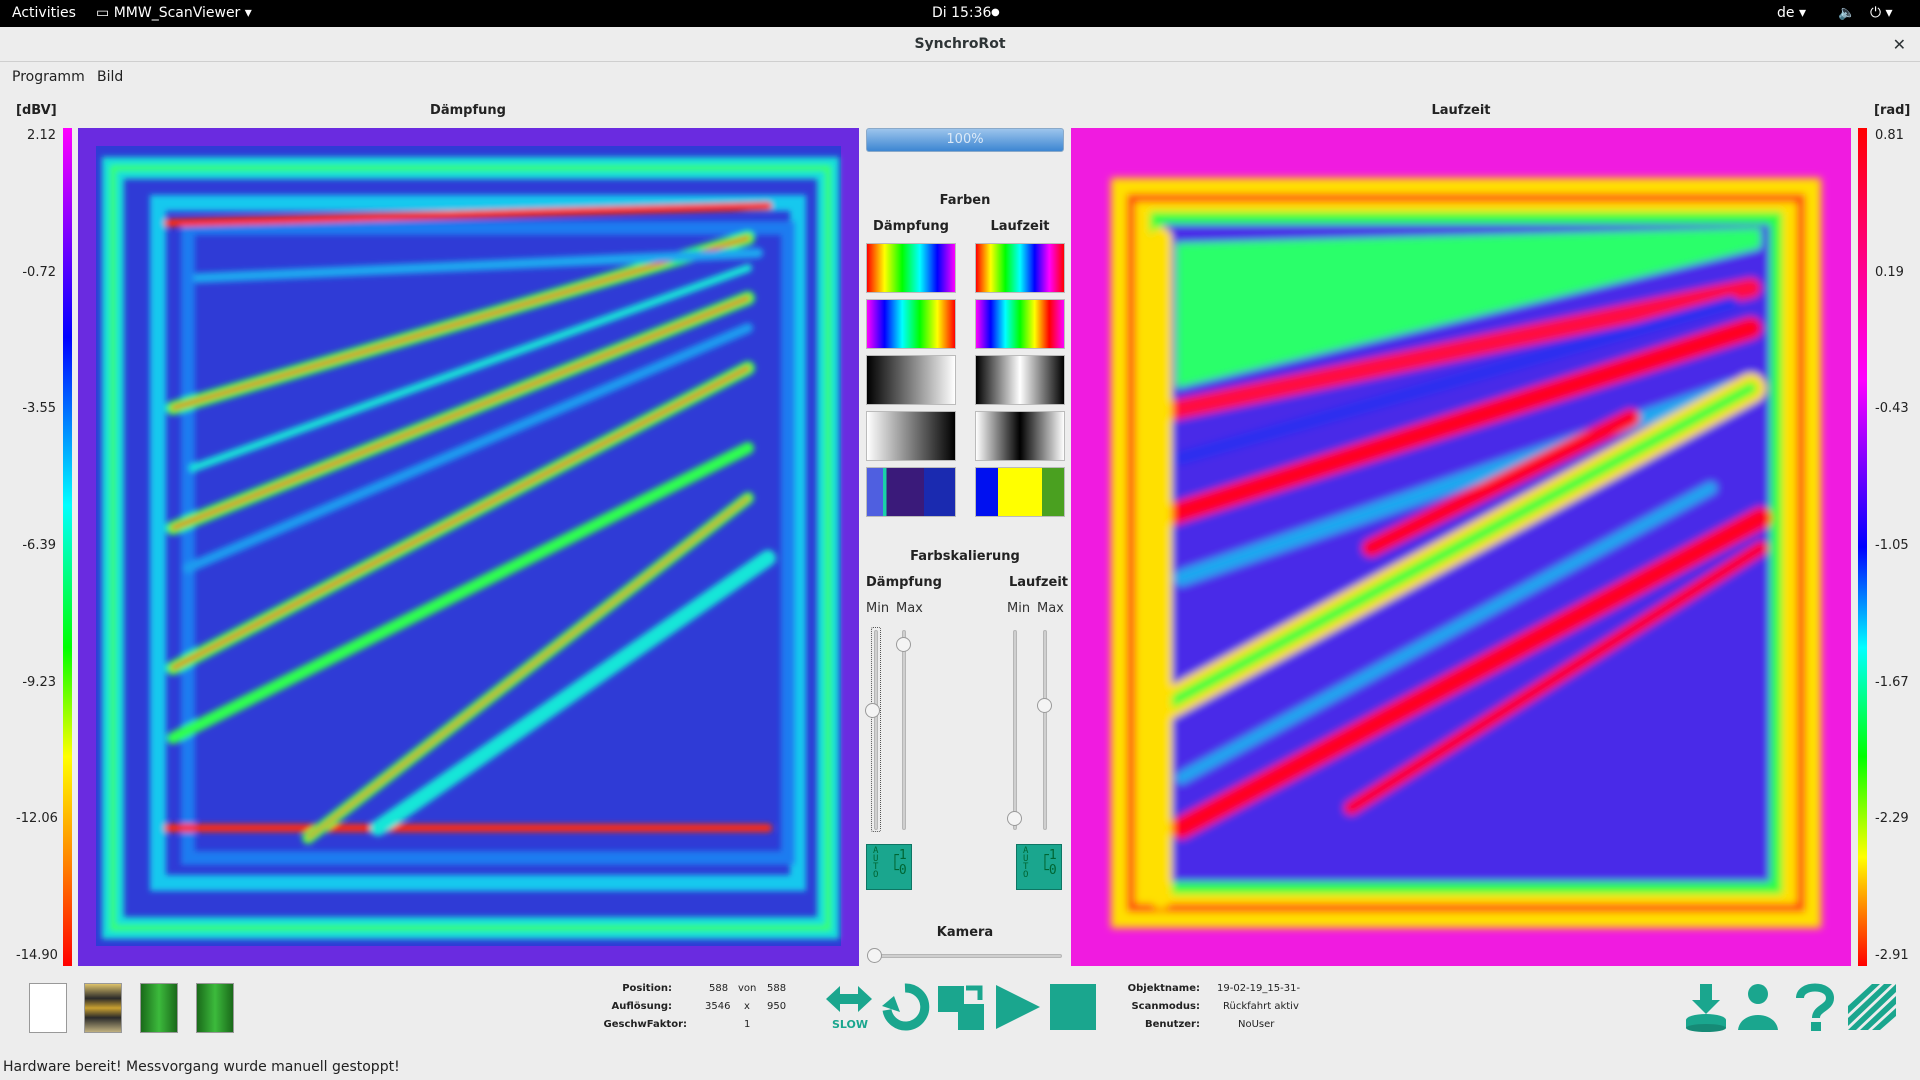 The image size is (1920, 1080). I want to click on tick-label: -6.39, so click(39, 545).